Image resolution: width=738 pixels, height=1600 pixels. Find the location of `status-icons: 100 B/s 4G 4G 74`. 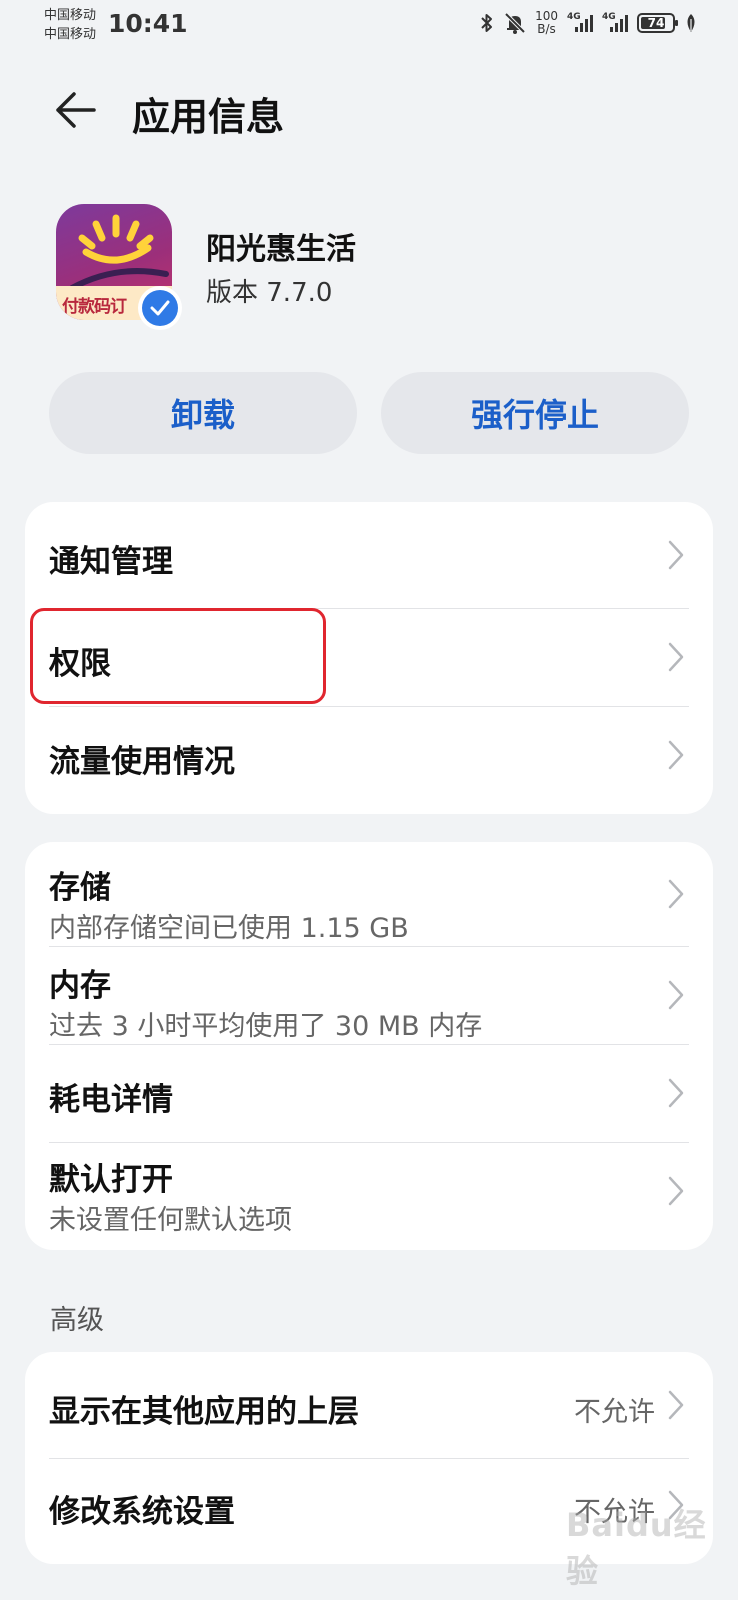

status-icons: 100 B/s 4G 4G 74 is located at coordinates (588, 23).